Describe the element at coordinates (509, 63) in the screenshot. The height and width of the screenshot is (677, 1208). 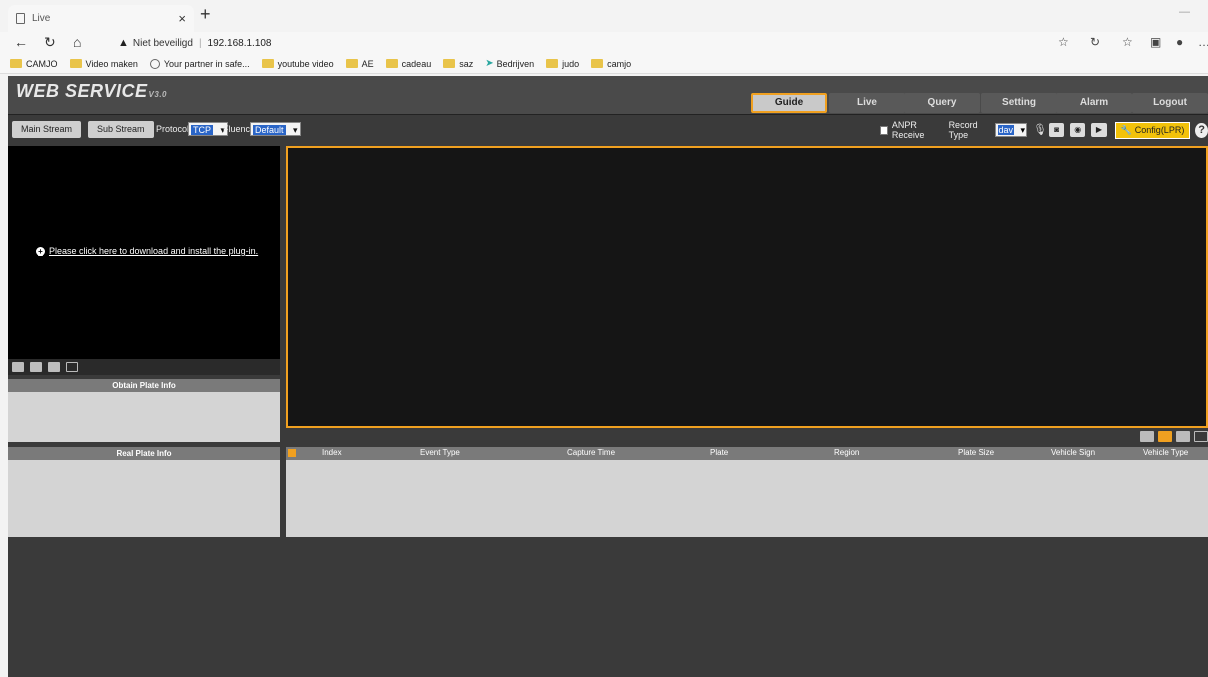
I see `bookmark-item: ➤ Bedrijven` at that location.